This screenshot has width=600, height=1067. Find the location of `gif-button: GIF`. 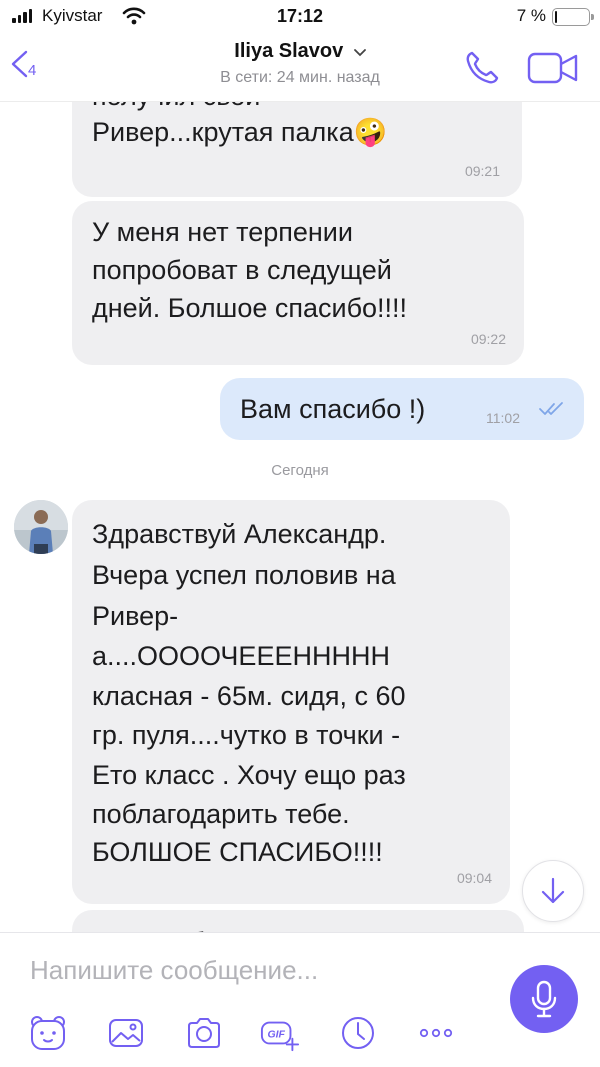

gif-button: GIF is located at coordinates (280, 1033).